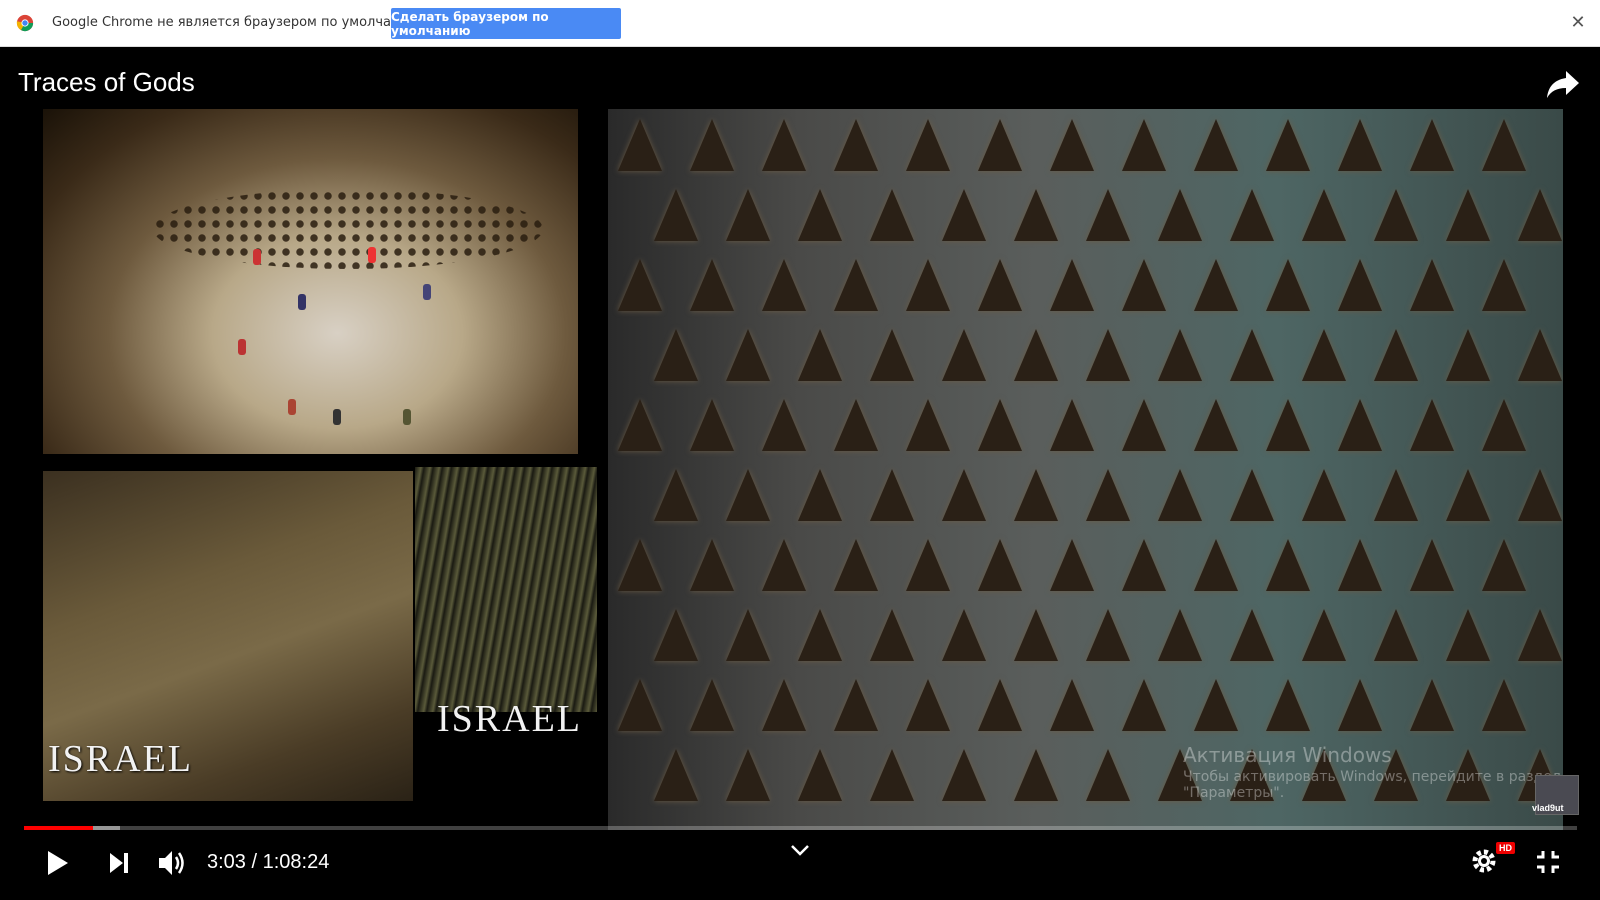 The height and width of the screenshot is (900, 1600). What do you see at coordinates (348, 229) in the screenshot?
I see `cave-niches` at bounding box center [348, 229].